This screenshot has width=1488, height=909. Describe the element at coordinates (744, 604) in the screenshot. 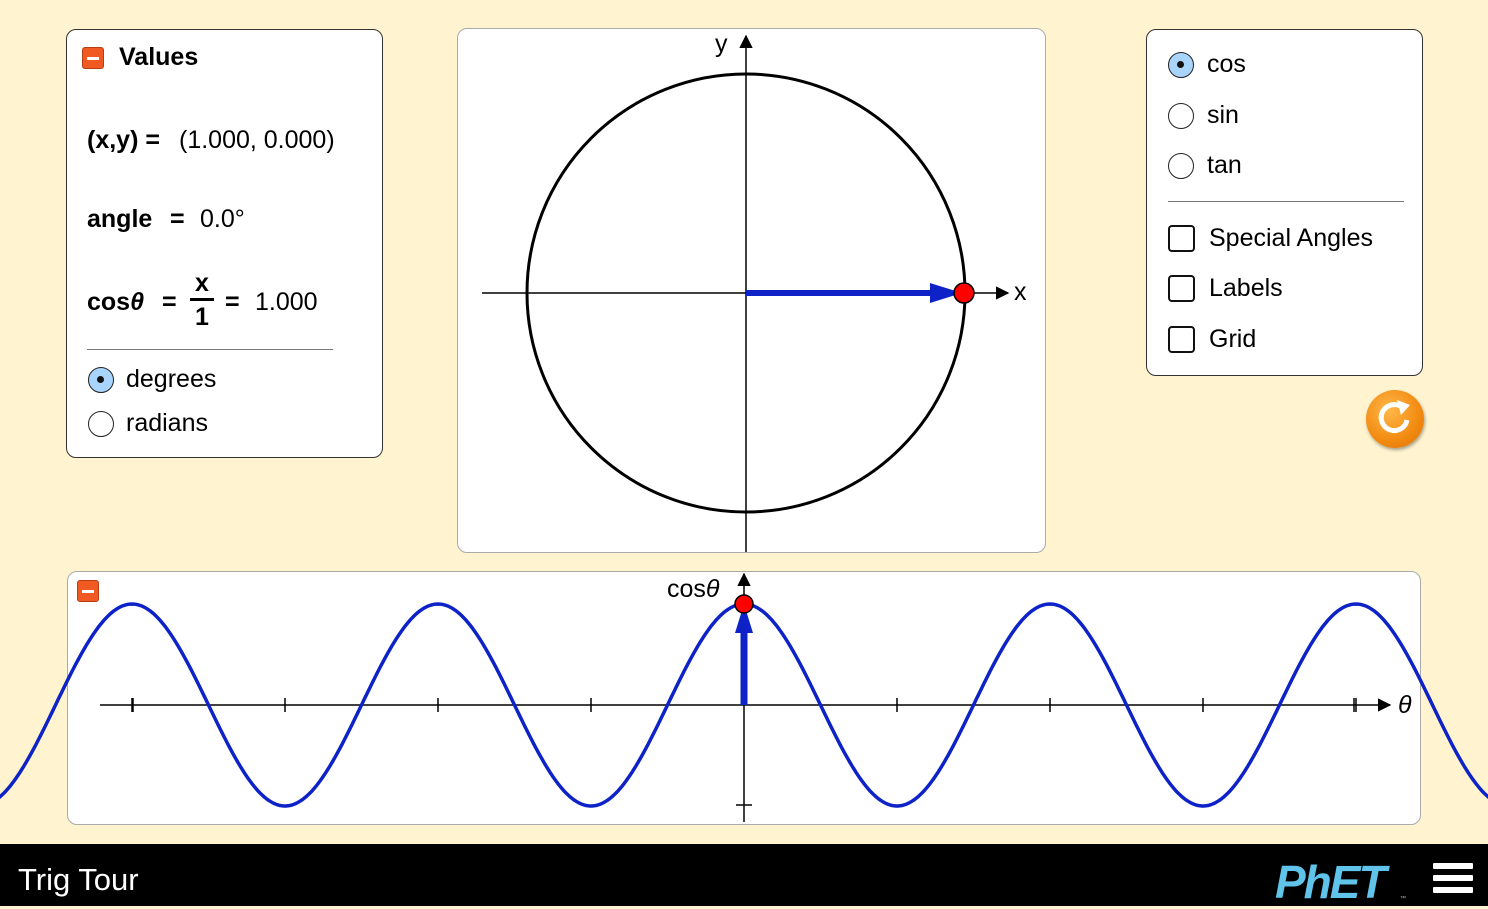

I see `graph-point` at that location.